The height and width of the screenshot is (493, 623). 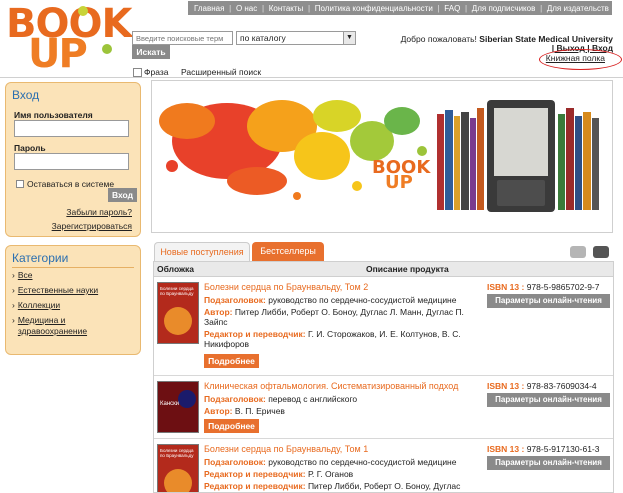 I want to click on chevron-down-icon: ▼, so click(x=349, y=38).